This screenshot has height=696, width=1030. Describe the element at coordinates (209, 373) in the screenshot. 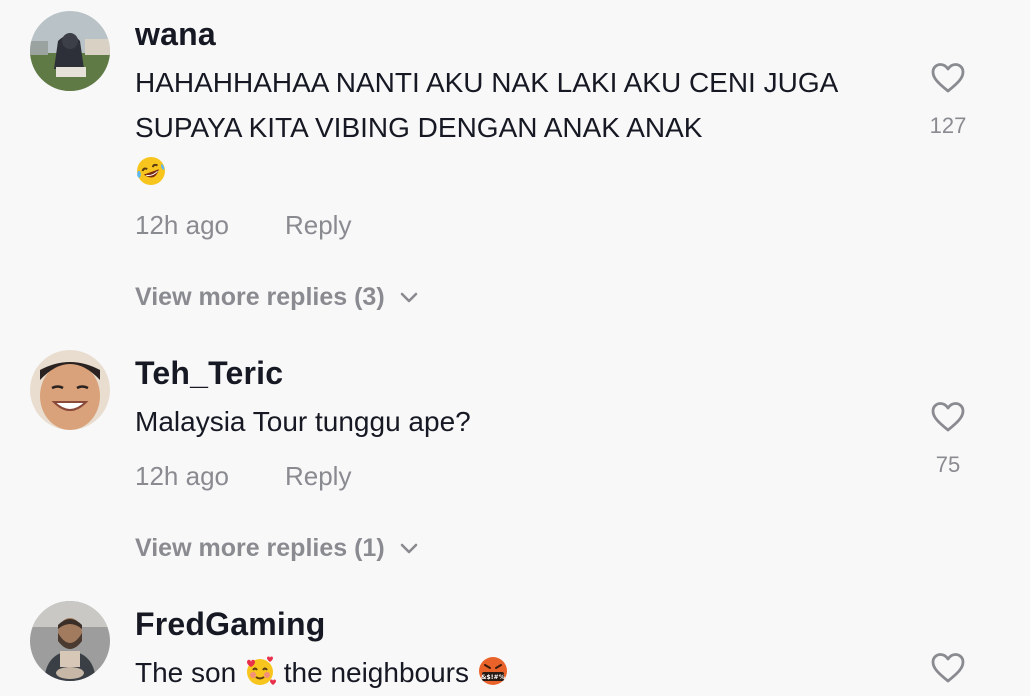

I see `comment-username: Teh_Teric` at that location.